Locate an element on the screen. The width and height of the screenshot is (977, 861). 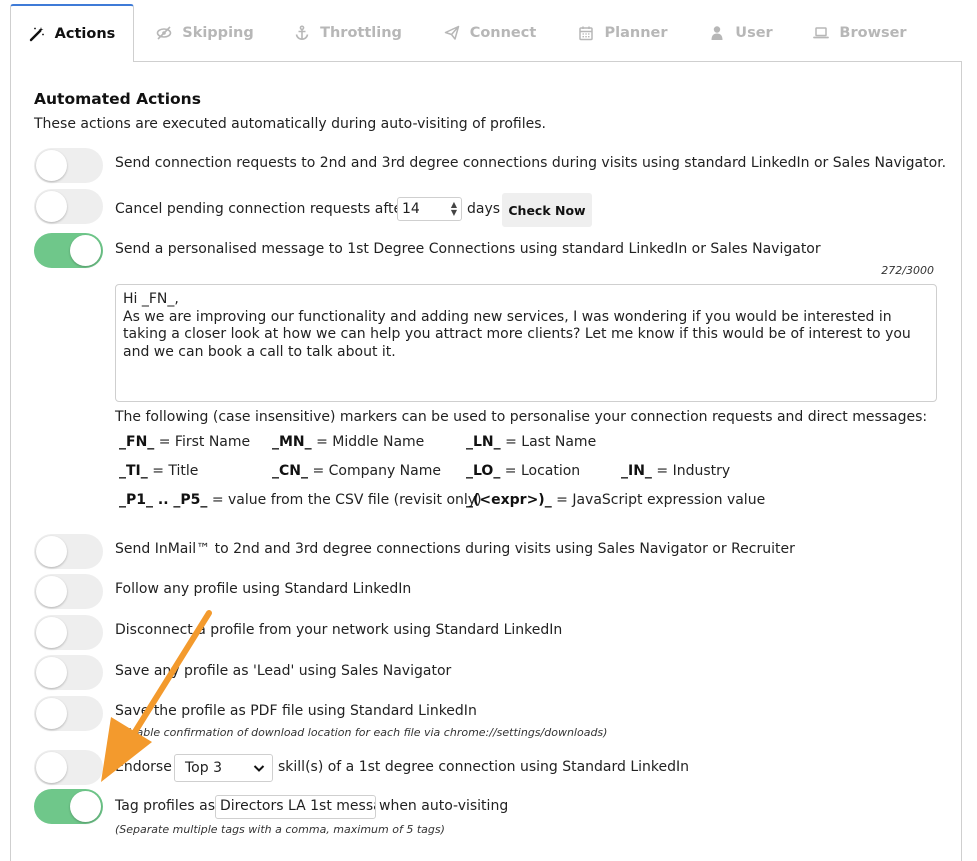
tab-label: Planner is located at coordinates (636, 33).